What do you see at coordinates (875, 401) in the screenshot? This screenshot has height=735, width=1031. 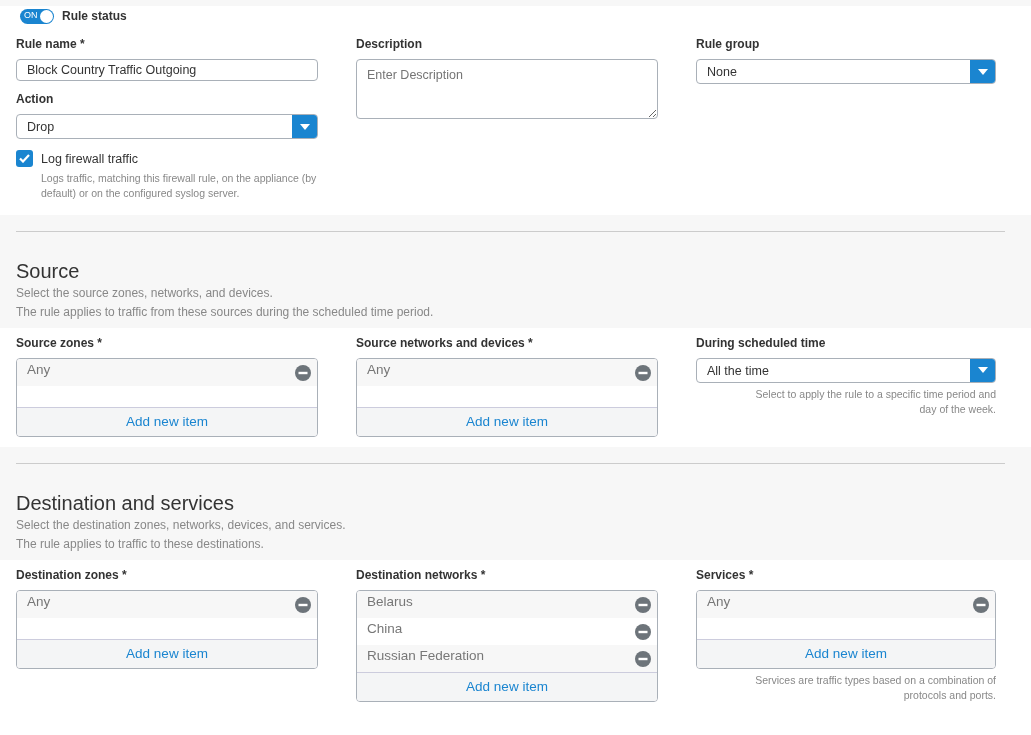 I see `help-text: Select to apply the rule to a specific time period and day of the week.` at bounding box center [875, 401].